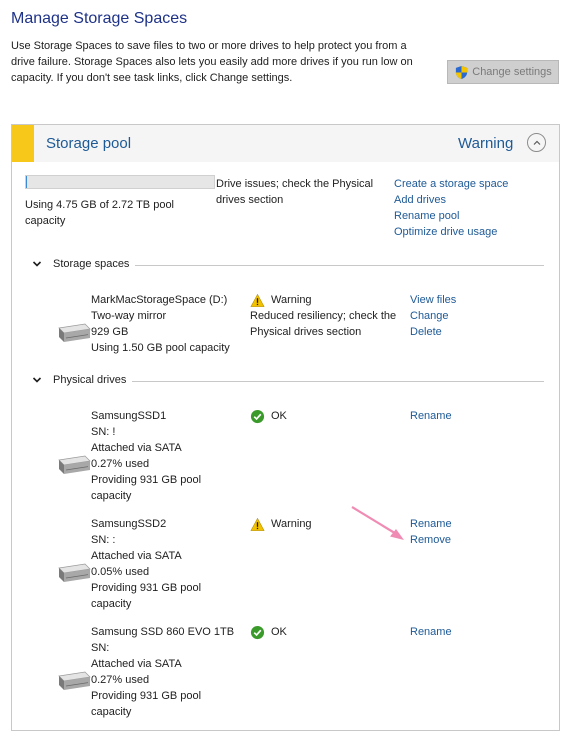 Image resolution: width=583 pixels, height=750 pixels. What do you see at coordinates (512, 72) in the screenshot?
I see `change-settings-label: Change settings` at bounding box center [512, 72].